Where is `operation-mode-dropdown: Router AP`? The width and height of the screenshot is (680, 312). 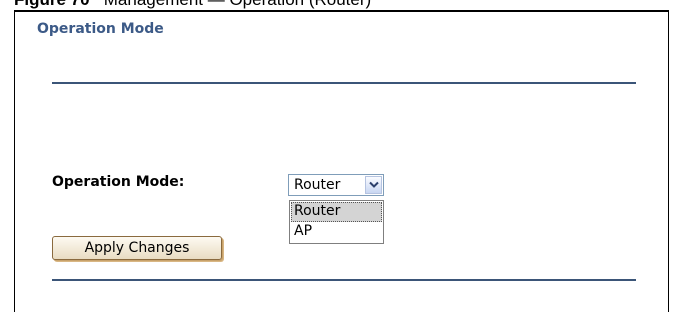
operation-mode-dropdown: Router AP is located at coordinates (336, 222).